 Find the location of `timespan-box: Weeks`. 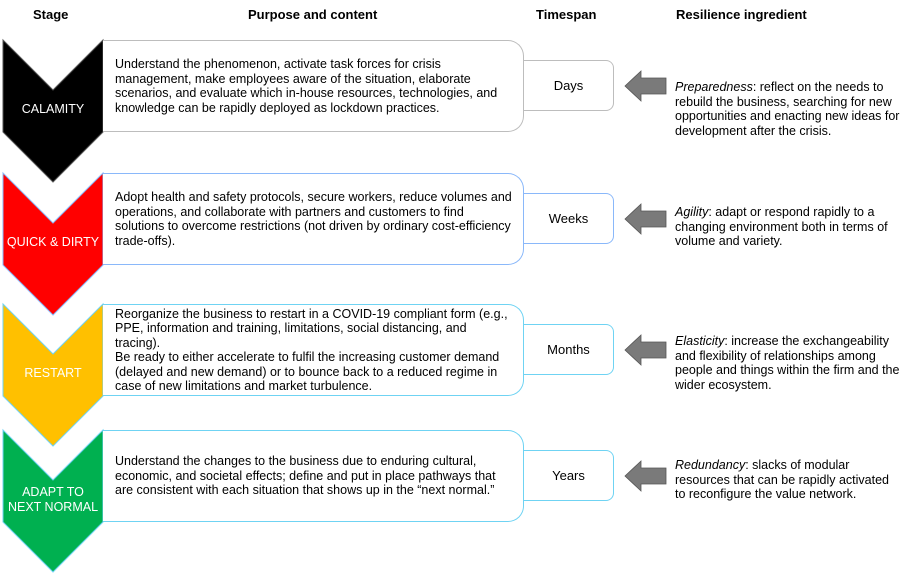

timespan-box: Weeks is located at coordinates (569, 218).